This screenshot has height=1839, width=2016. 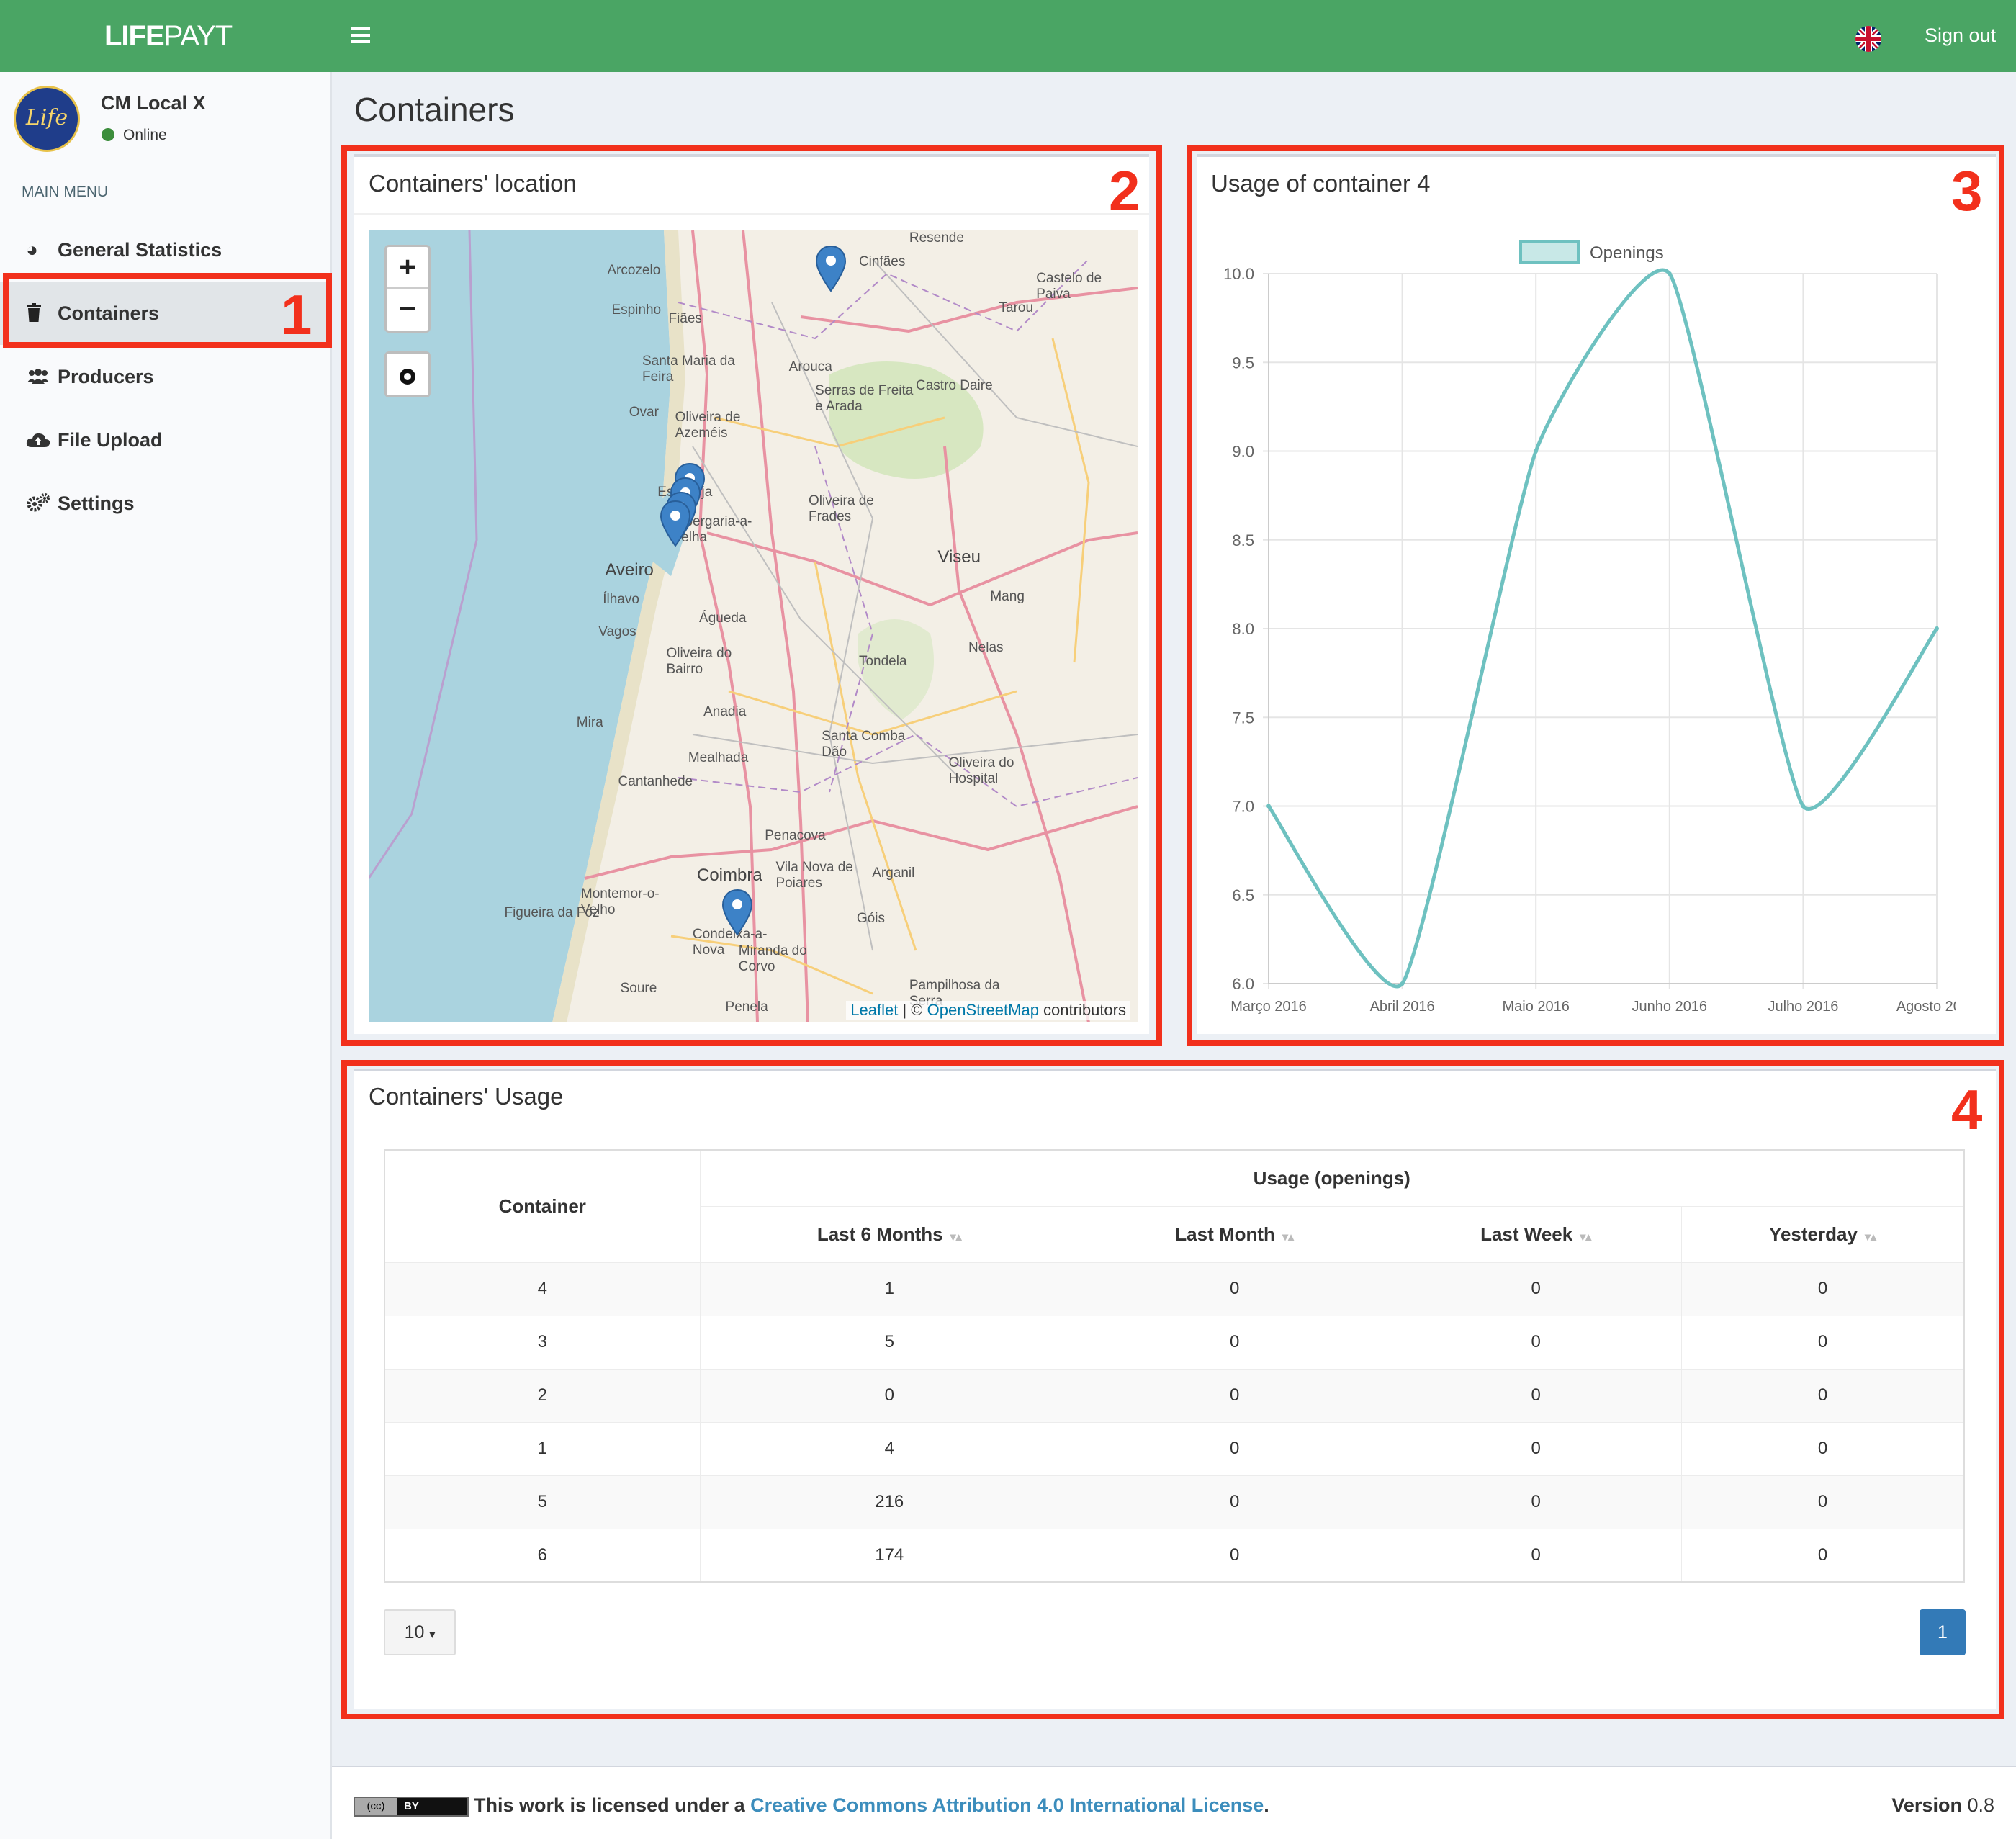 What do you see at coordinates (65, 192) in the screenshot?
I see `main-menu-heading: MAIN MENU` at bounding box center [65, 192].